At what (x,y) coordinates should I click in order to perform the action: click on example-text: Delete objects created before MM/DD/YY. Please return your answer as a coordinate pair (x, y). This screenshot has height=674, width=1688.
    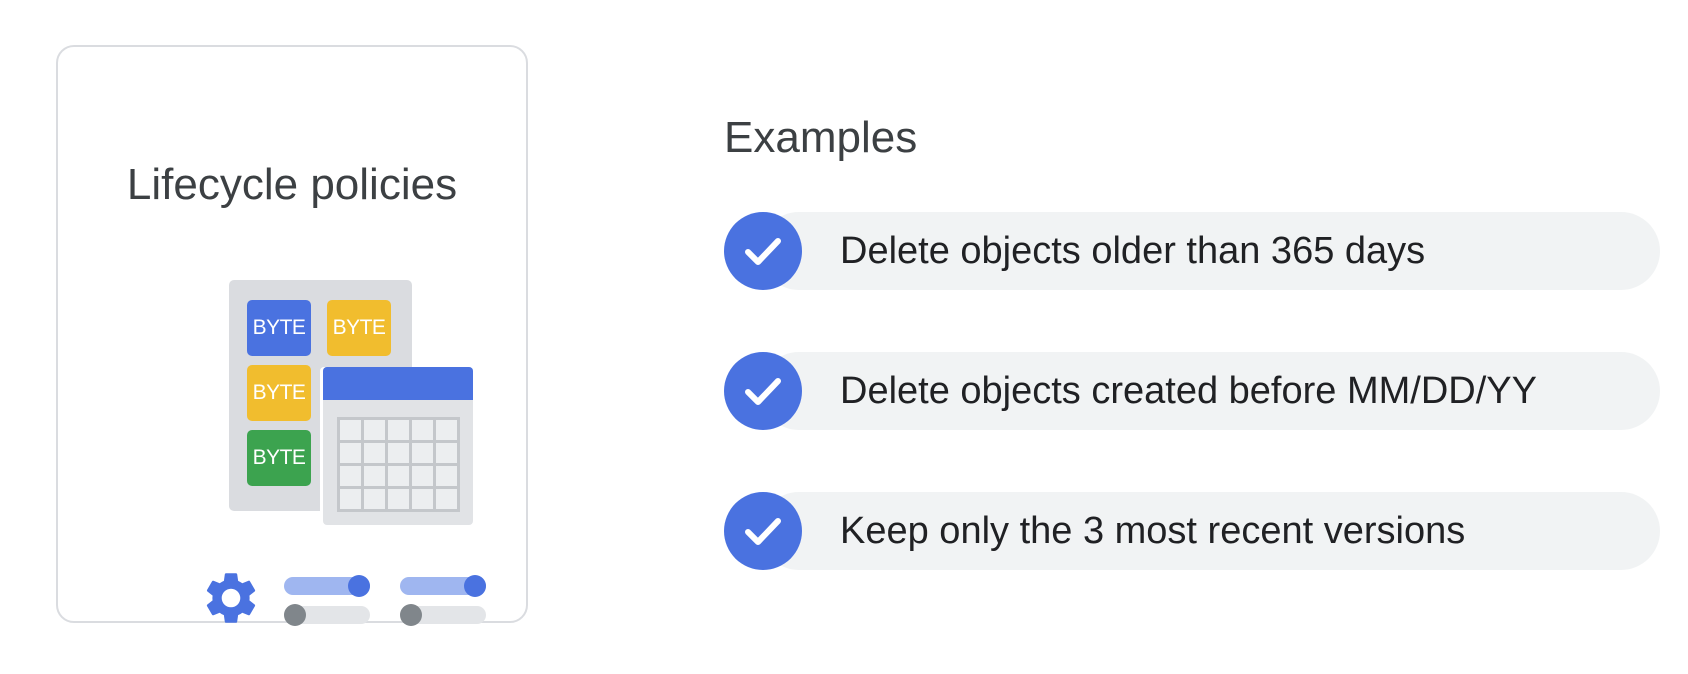
    Looking at the image, I should click on (1188, 391).